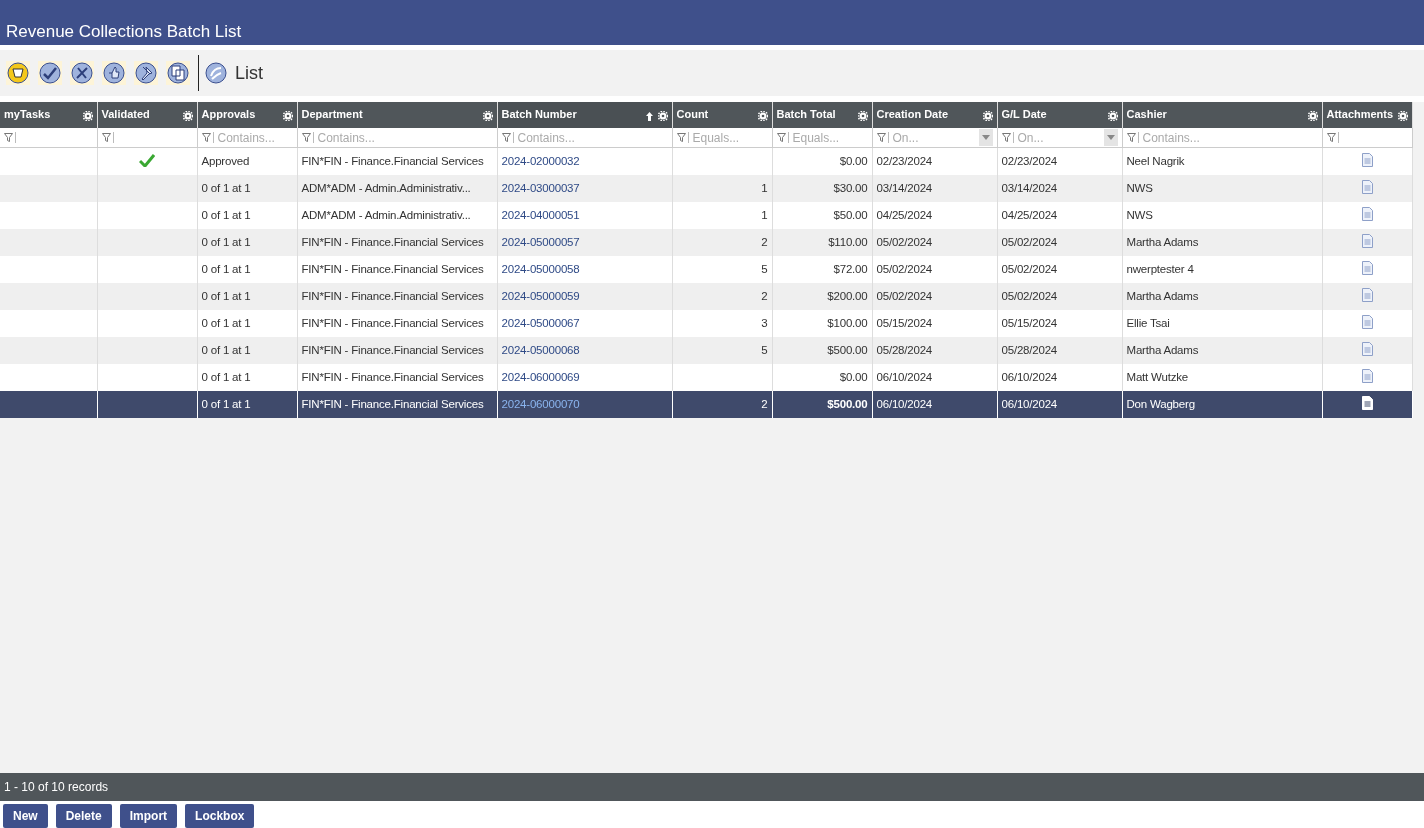 This screenshot has height=828, width=1424. What do you see at coordinates (706, 350) in the screenshot?
I see `table-row: 0 of 1 at 1 FIN*FIN - Finance.Financial Services 2024-05000068 5 $500.00 05/28/2024 05/28/2024 Martha Adams` at bounding box center [706, 350].